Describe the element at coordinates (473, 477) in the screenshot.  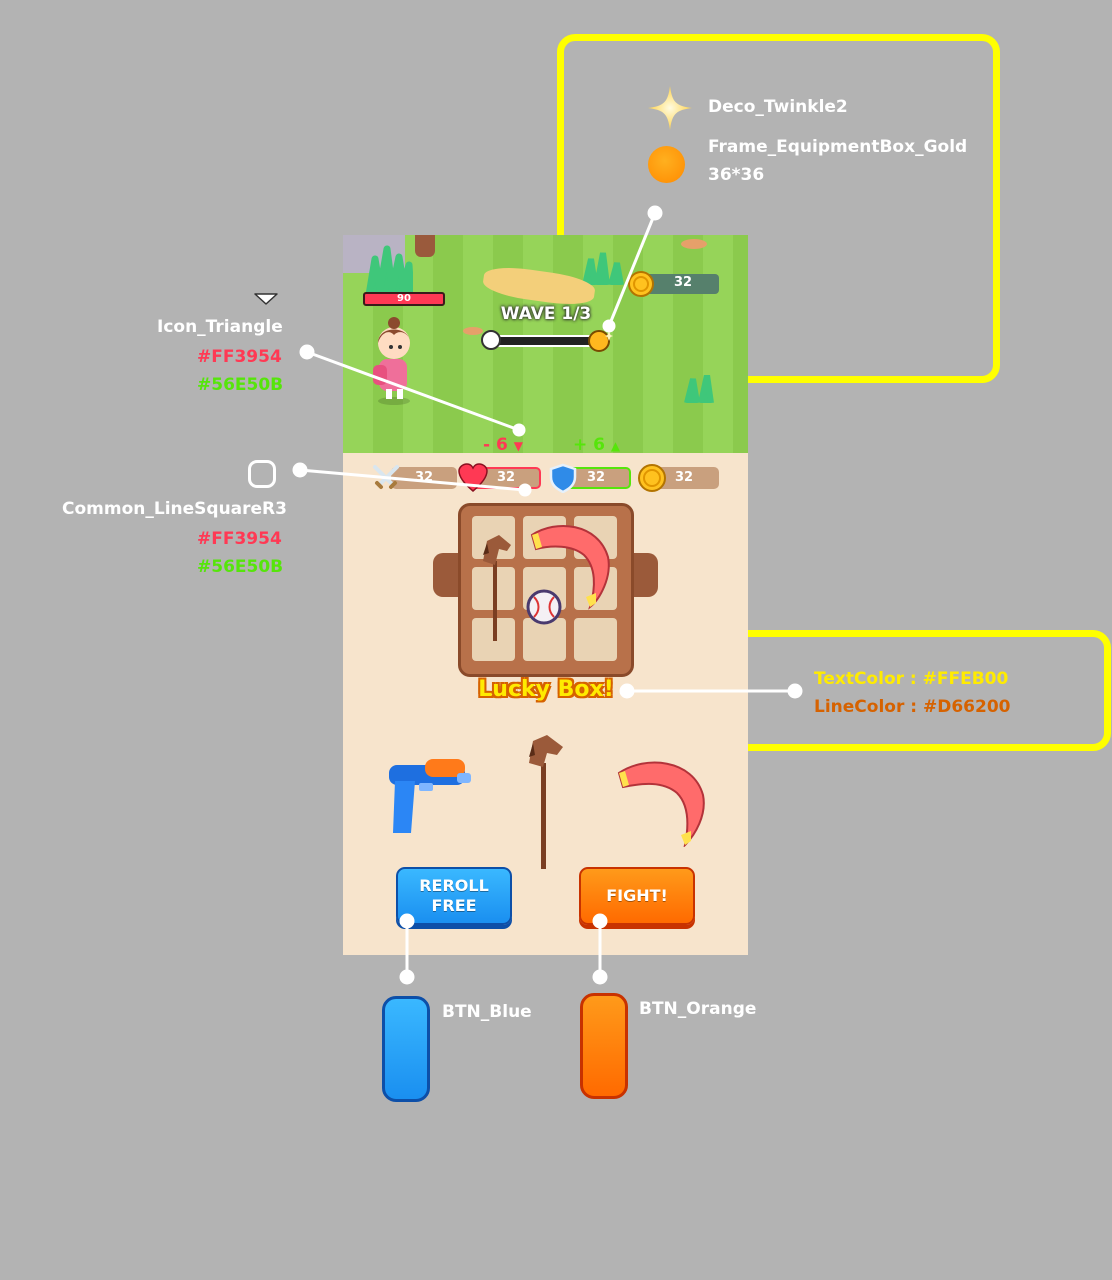
I see `heart-icon` at that location.